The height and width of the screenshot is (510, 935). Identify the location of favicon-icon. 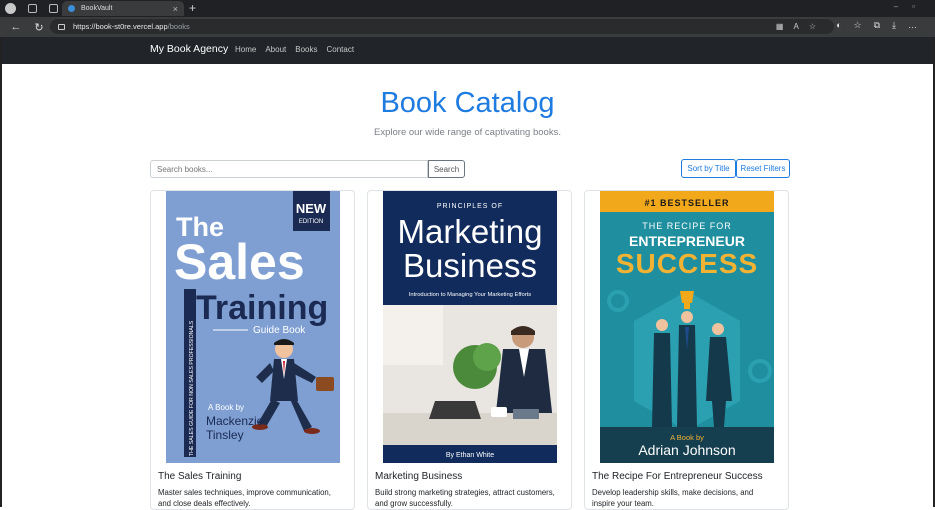
(71, 8).